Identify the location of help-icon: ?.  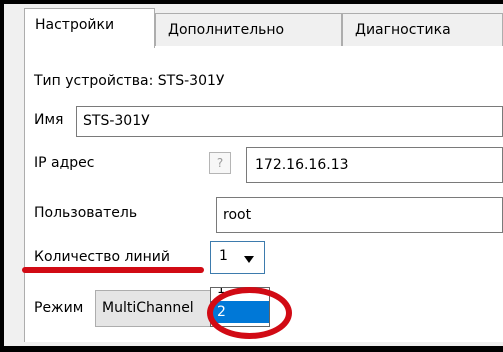
(220, 163).